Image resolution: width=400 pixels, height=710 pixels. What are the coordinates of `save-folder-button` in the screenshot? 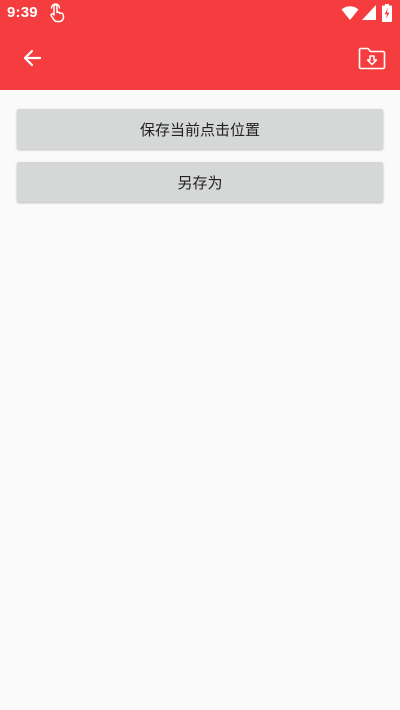 It's located at (372, 58).